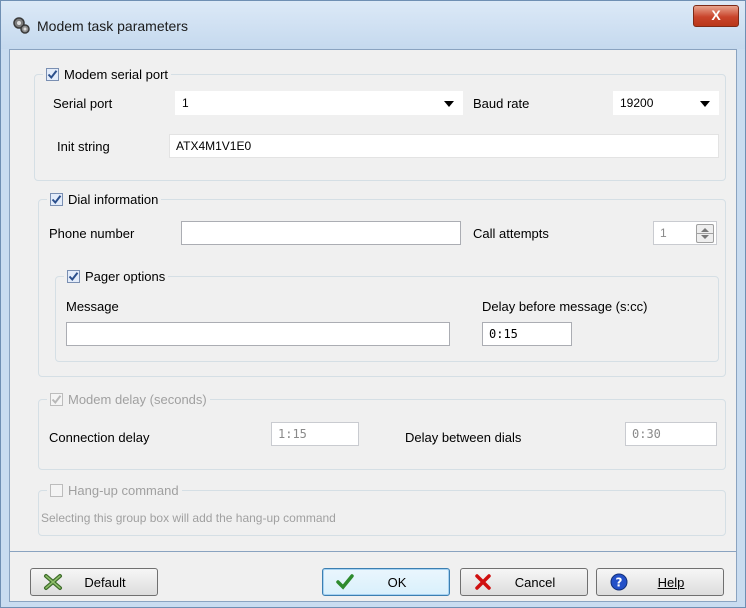  What do you see at coordinates (83, 146) in the screenshot?
I see `init-string-label: Init string` at bounding box center [83, 146].